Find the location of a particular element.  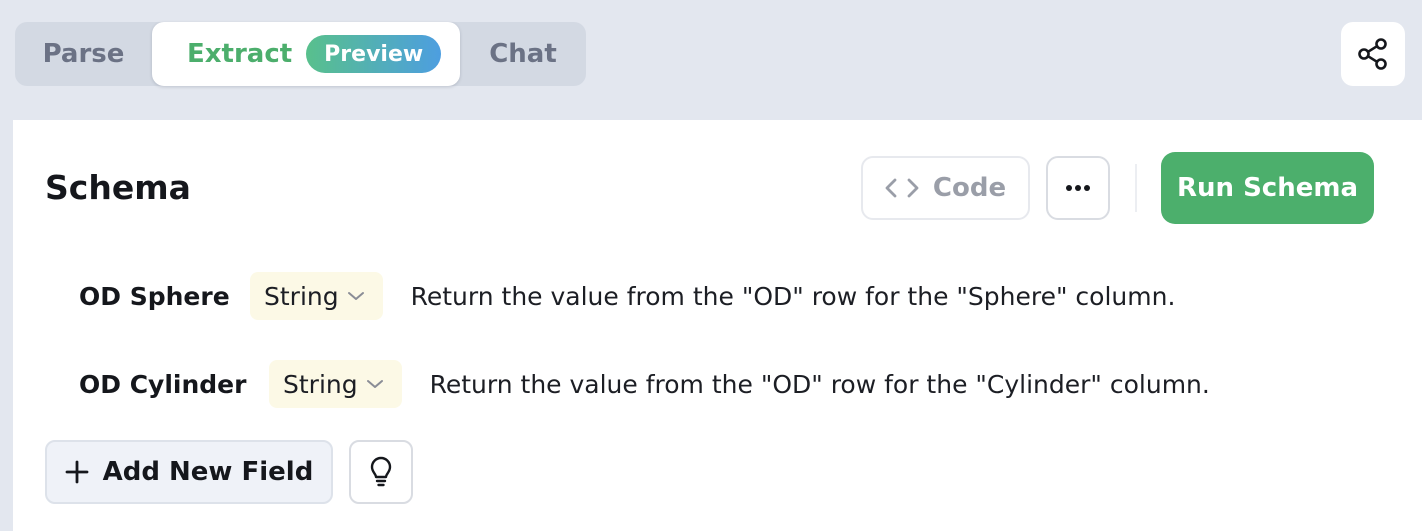

tab-chat: Chat is located at coordinates (523, 54).